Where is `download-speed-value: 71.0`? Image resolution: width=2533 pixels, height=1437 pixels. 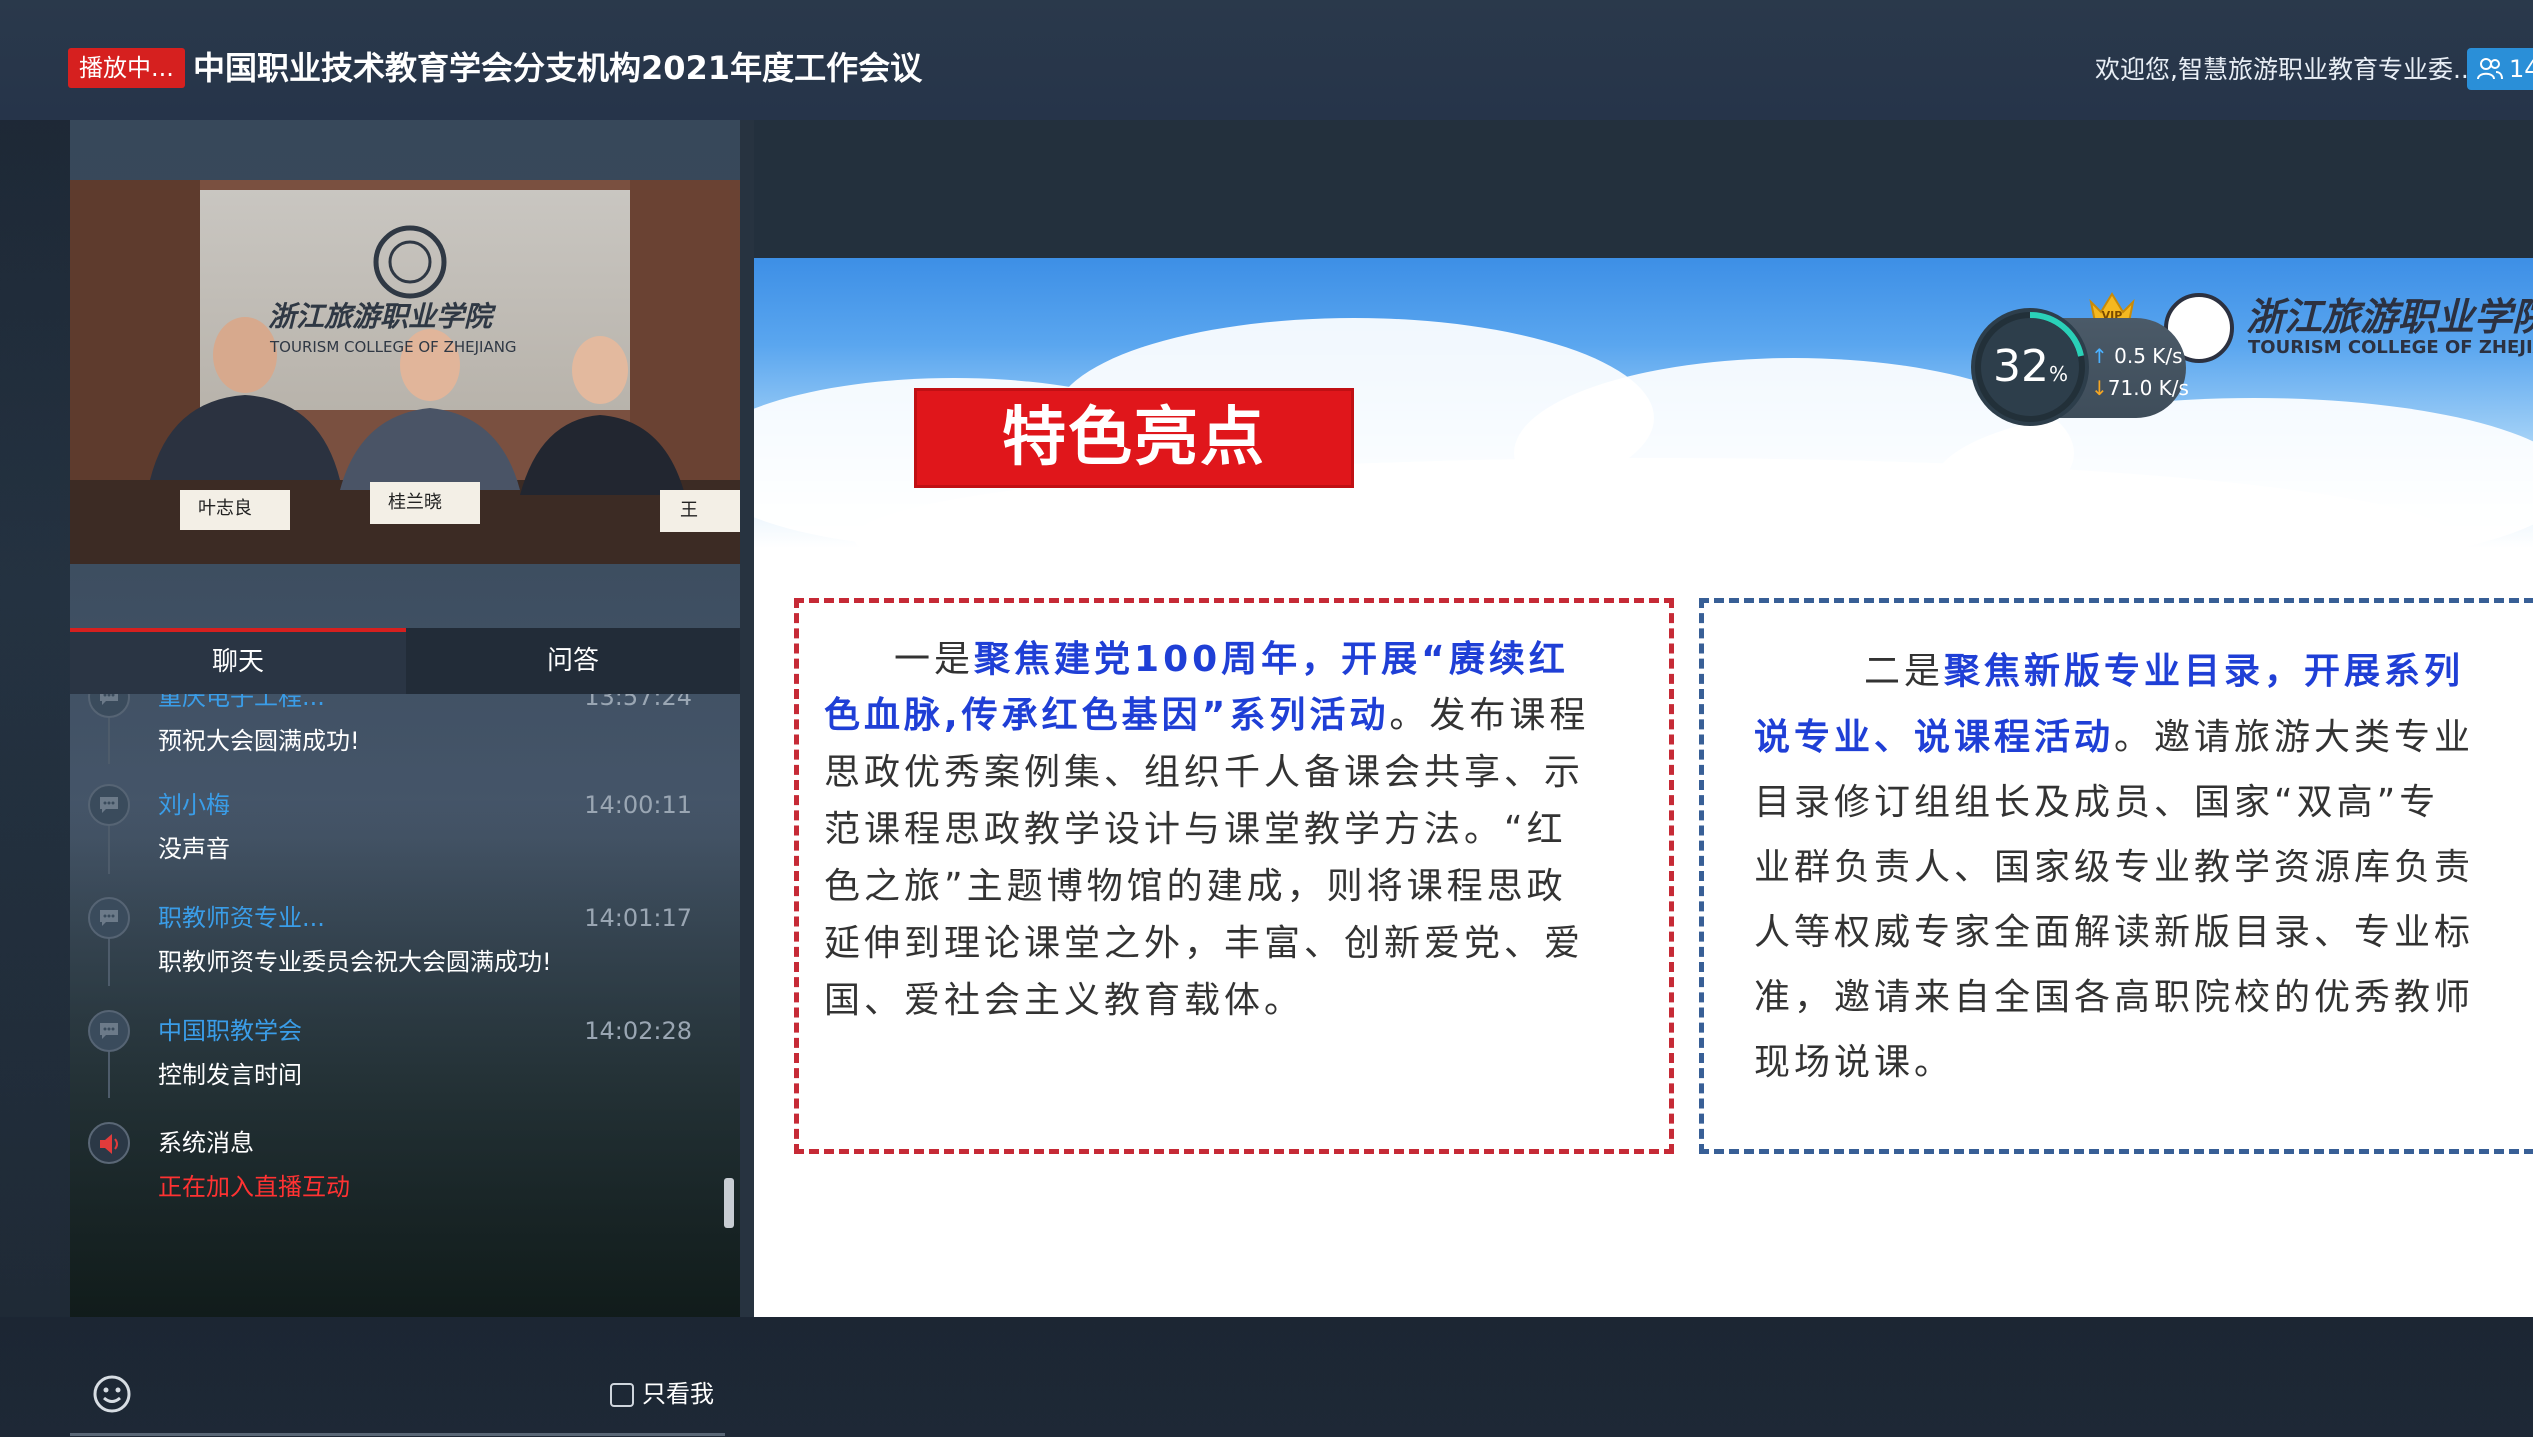
download-speed-value: 71.0 is located at coordinates (2130, 388).